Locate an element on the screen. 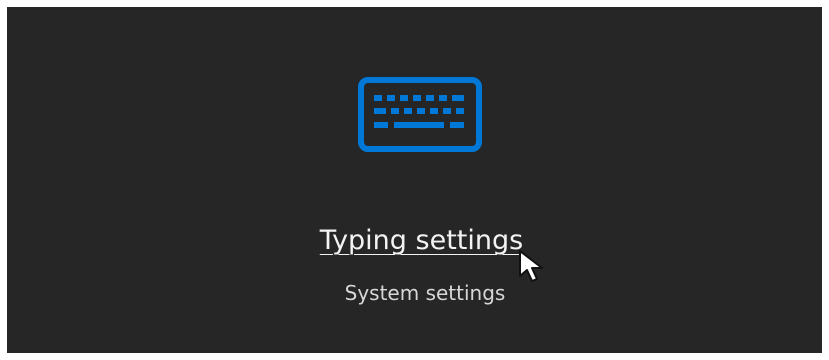 Image resolution: width=829 pixels, height=360 pixels. system-settings-label: System settings is located at coordinates (425, 293).